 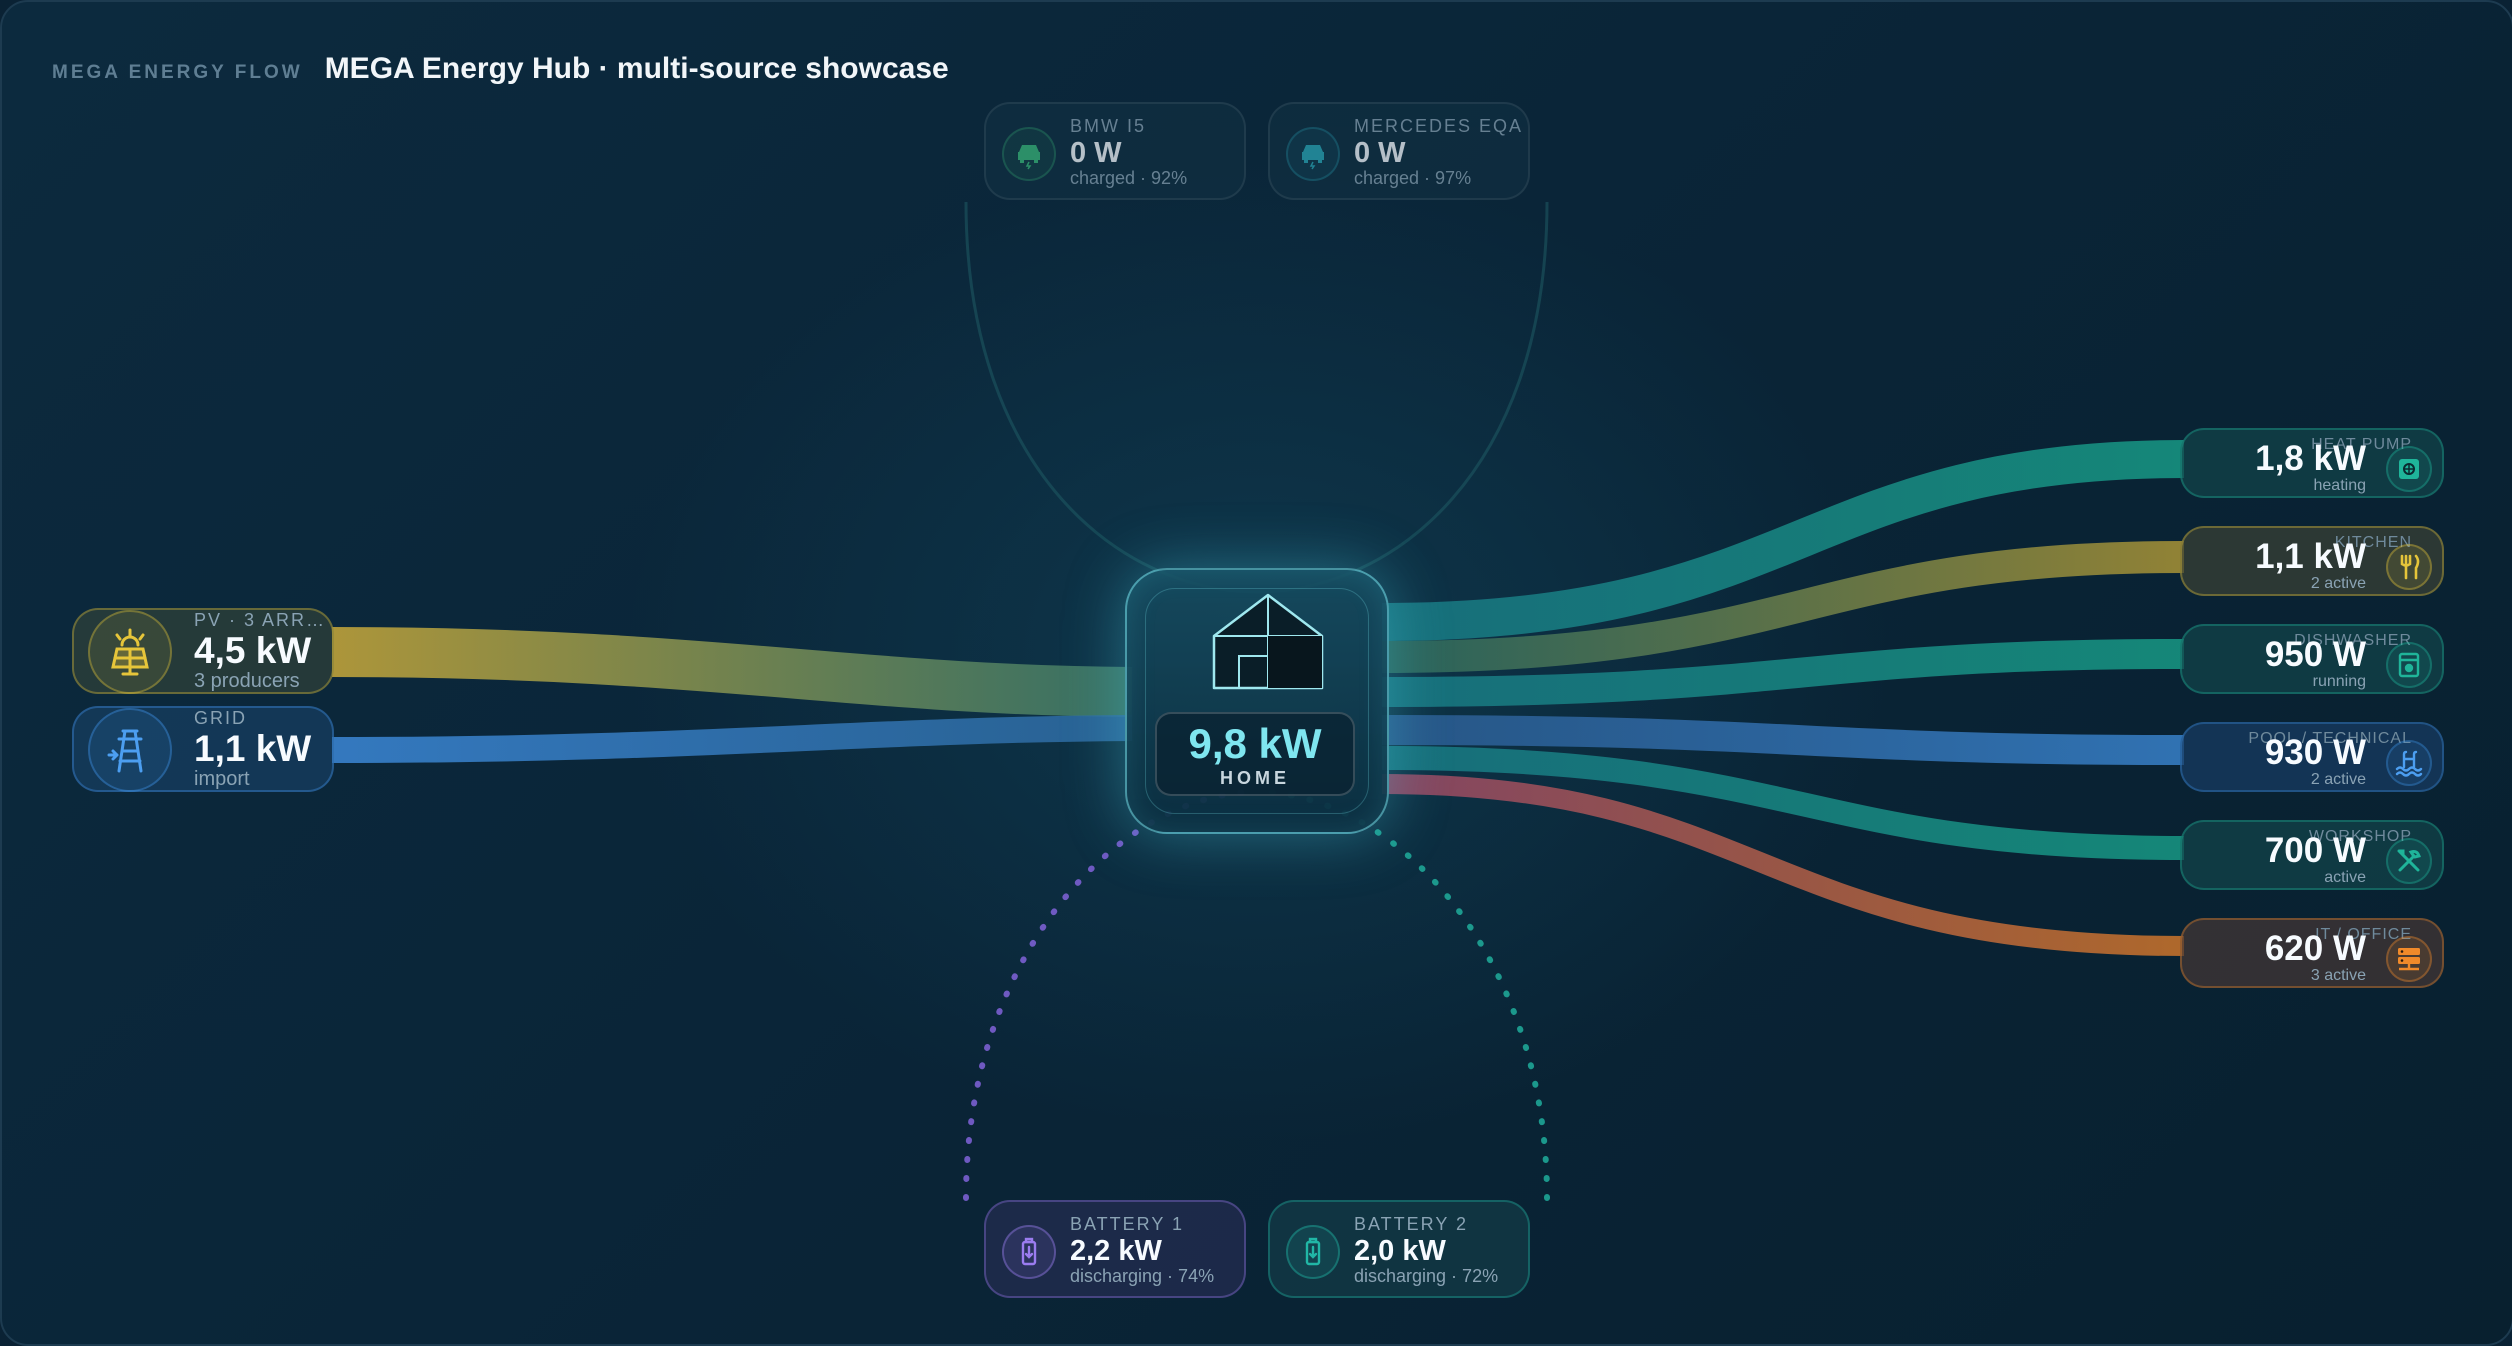 I want to click on home-hub: 9,8 kW HOME, so click(x=1257, y=701).